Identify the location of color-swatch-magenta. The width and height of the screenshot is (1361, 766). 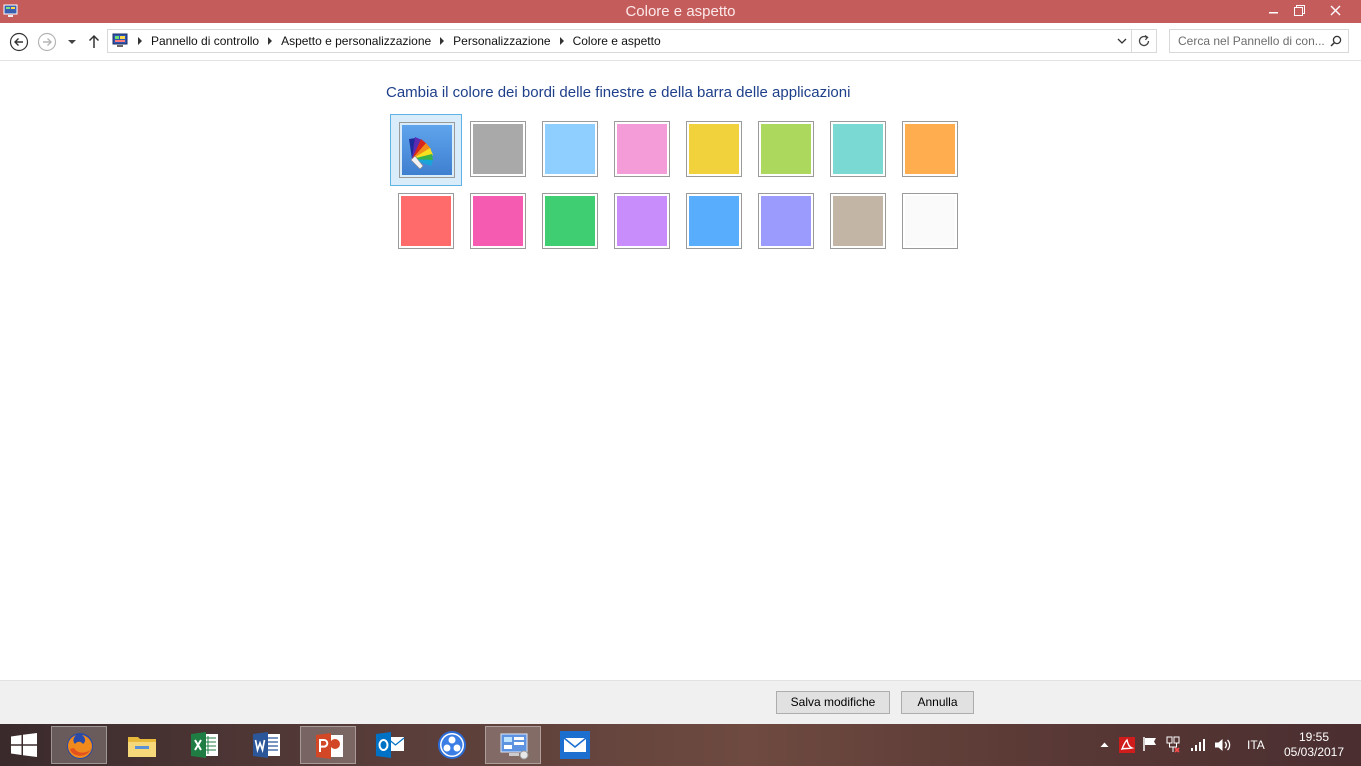
(498, 222).